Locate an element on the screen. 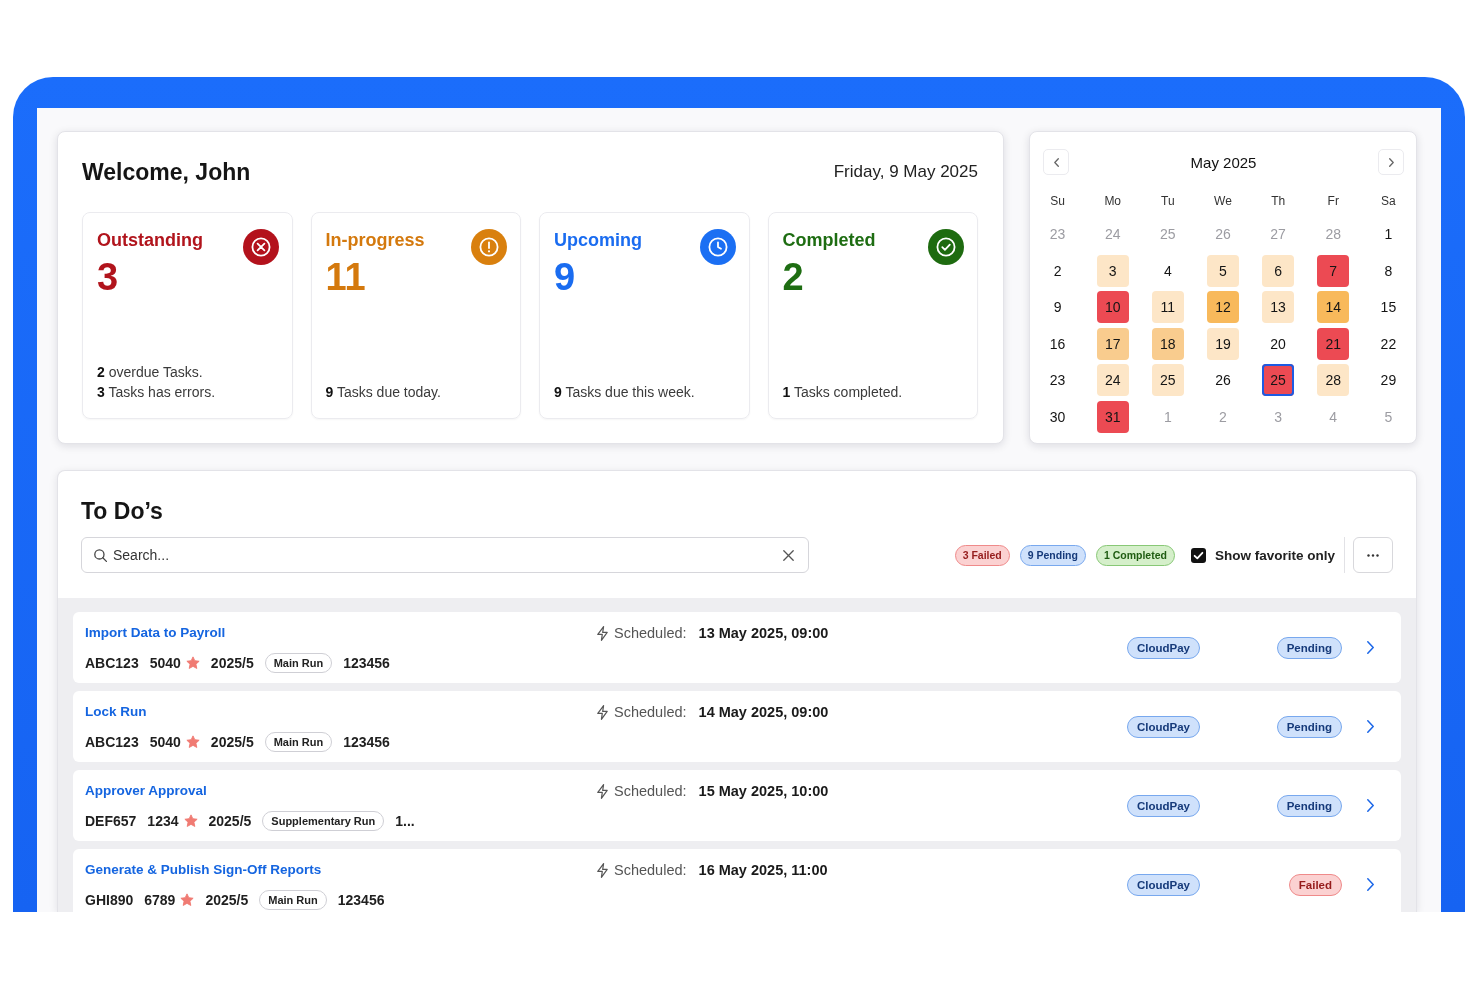 The height and width of the screenshot is (987, 1480). weekday-label: Fr is located at coordinates (1333, 201).